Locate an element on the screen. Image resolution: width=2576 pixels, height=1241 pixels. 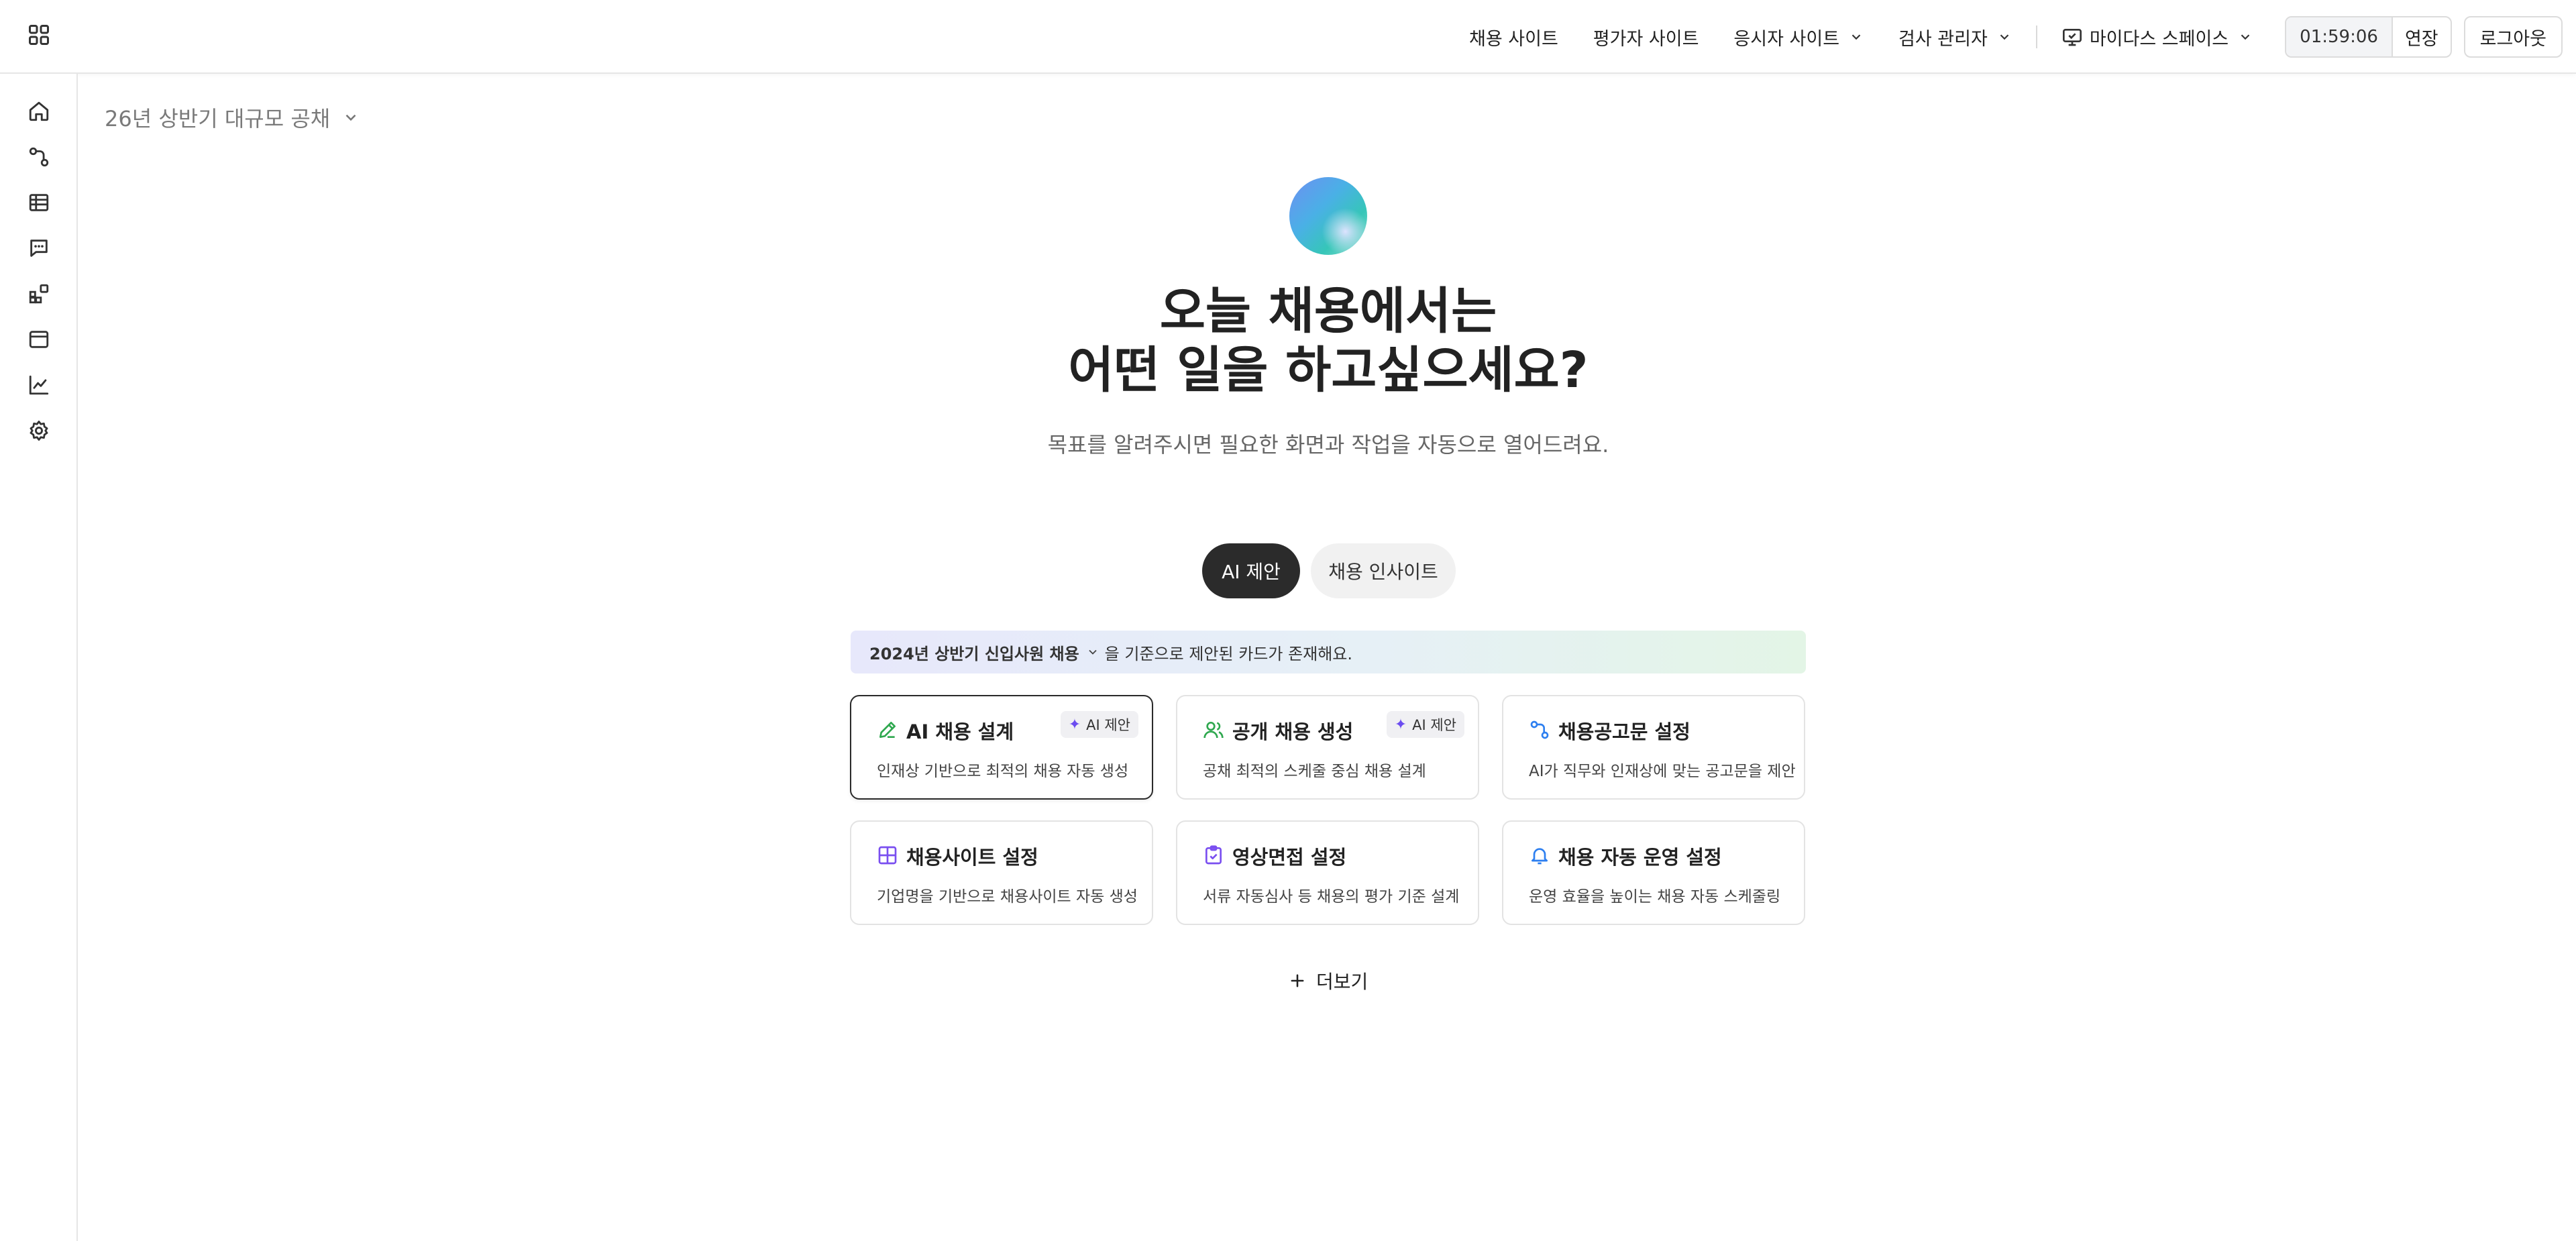
more-button-label: 더보기 is located at coordinates (1342, 982).